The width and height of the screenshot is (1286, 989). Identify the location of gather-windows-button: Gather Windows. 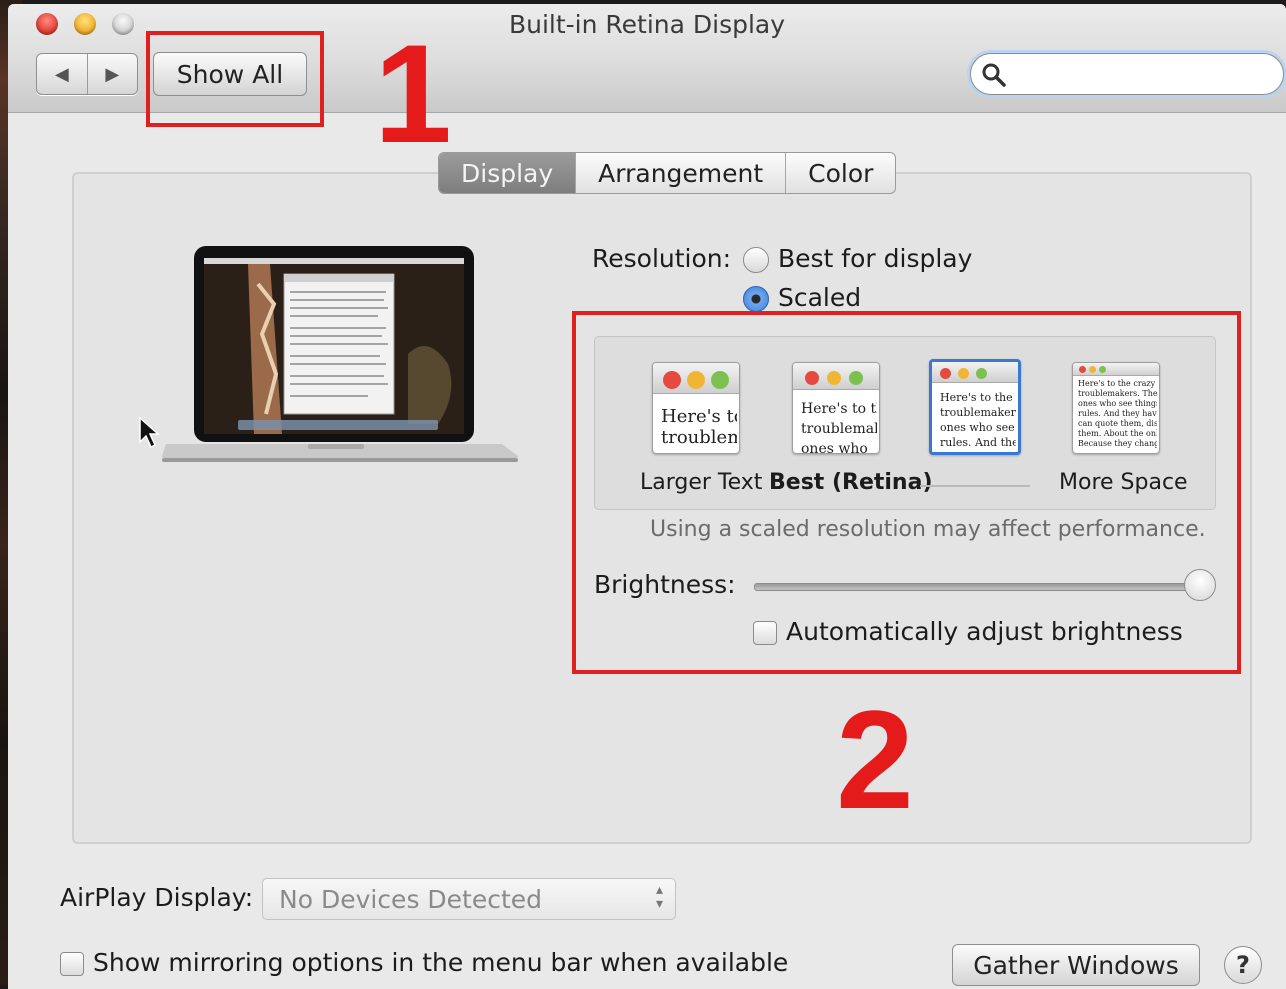
(1076, 965).